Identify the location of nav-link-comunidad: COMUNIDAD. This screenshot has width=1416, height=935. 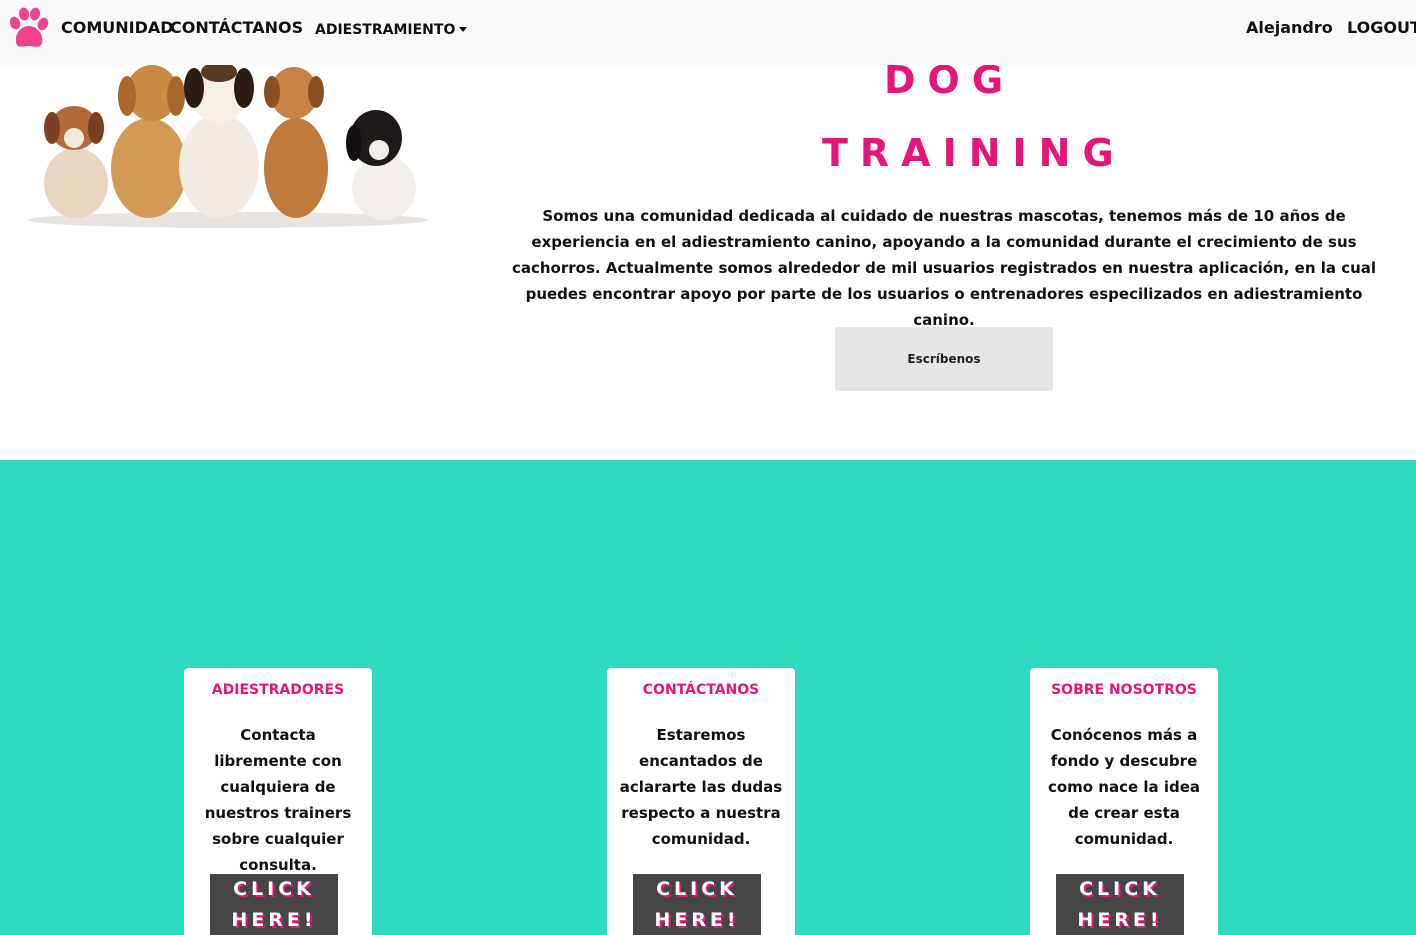
(117, 27).